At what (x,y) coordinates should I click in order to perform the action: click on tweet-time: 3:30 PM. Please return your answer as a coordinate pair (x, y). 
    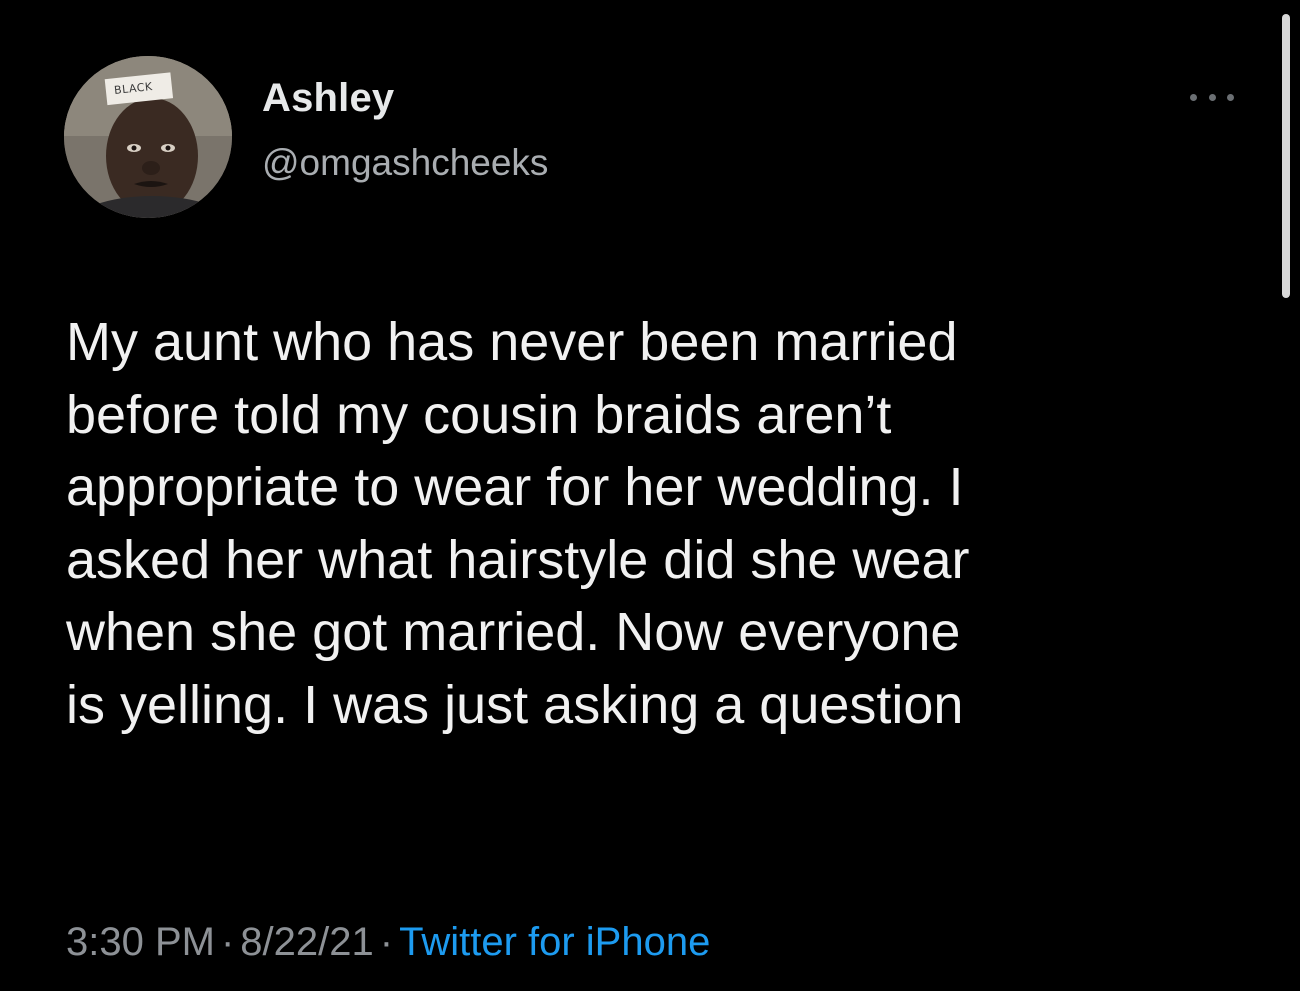
    Looking at the image, I should click on (140, 942).